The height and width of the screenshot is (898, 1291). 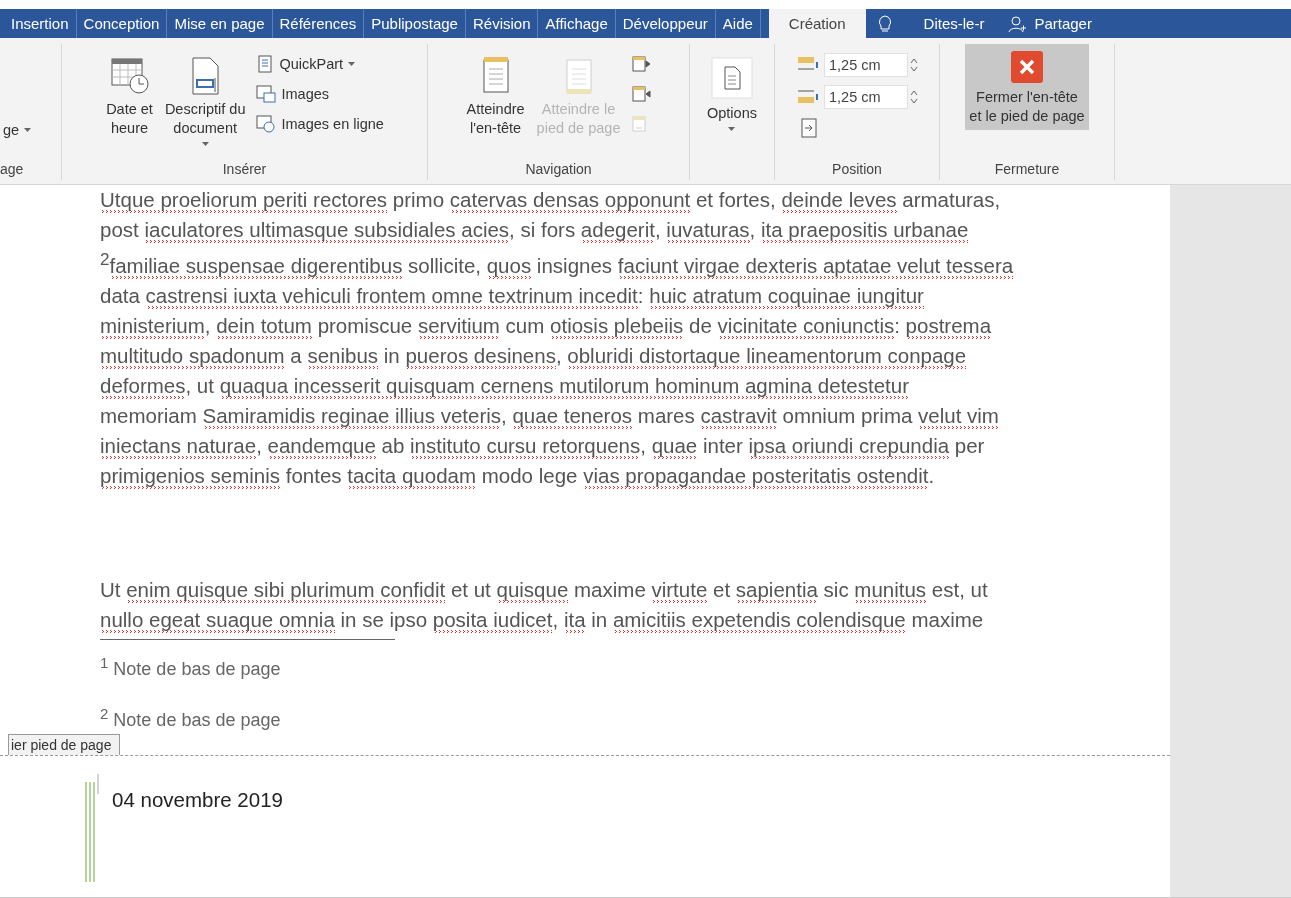 I want to click on options-icon, so click(x=732, y=78).